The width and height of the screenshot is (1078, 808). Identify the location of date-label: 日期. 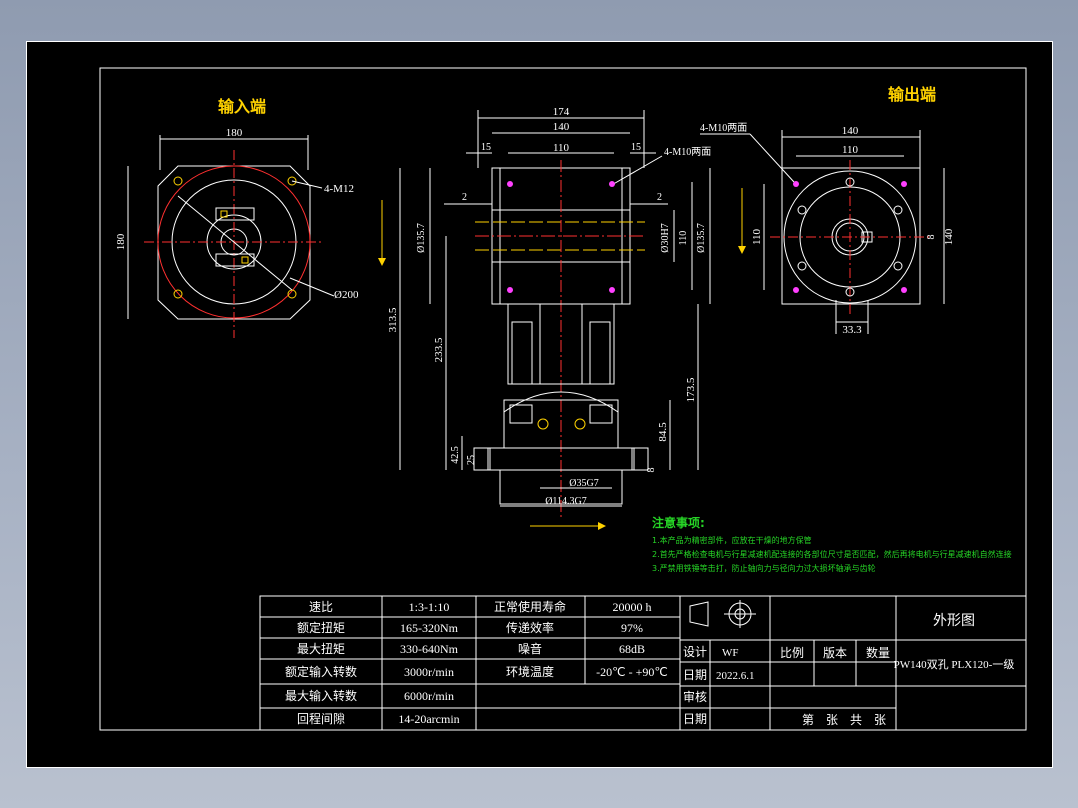
(695, 675).